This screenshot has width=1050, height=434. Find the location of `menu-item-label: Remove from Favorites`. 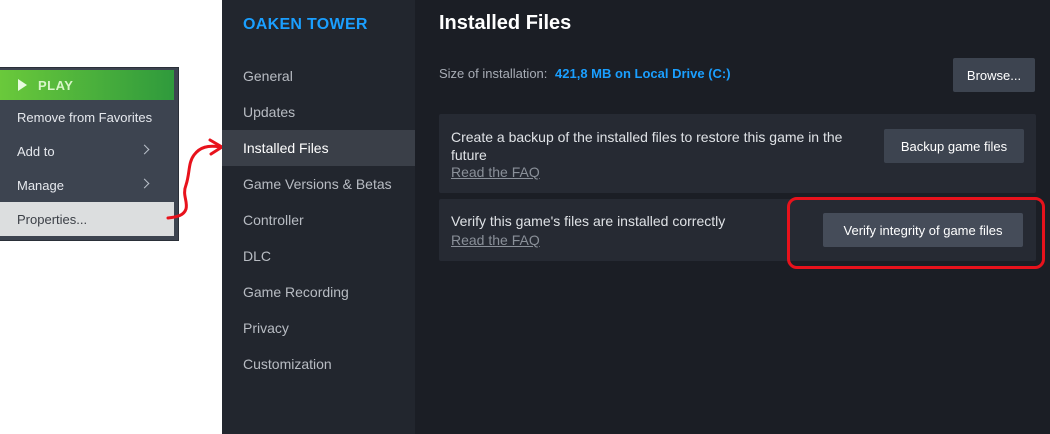

menu-item-label: Remove from Favorites is located at coordinates (85, 117).